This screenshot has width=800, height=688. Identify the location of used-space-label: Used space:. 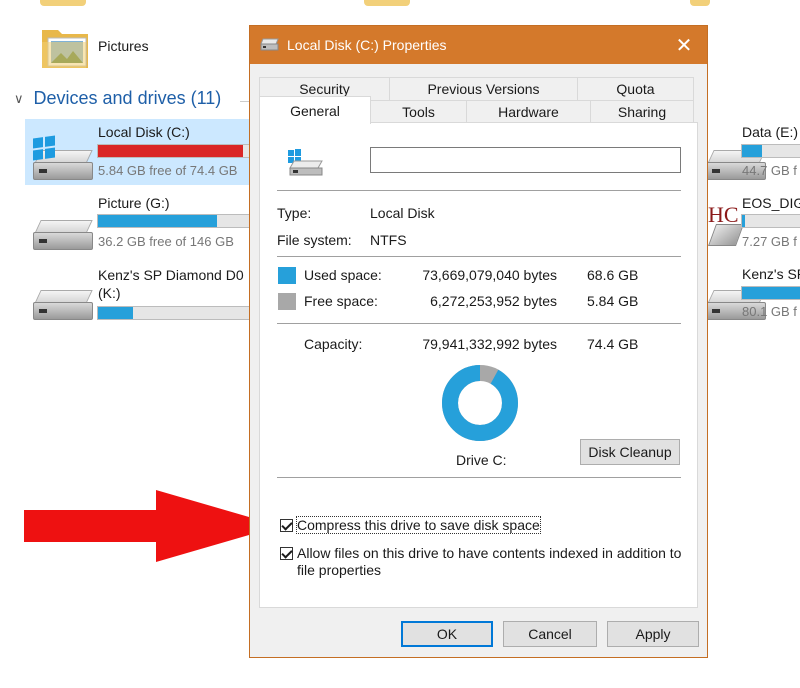
(343, 275).